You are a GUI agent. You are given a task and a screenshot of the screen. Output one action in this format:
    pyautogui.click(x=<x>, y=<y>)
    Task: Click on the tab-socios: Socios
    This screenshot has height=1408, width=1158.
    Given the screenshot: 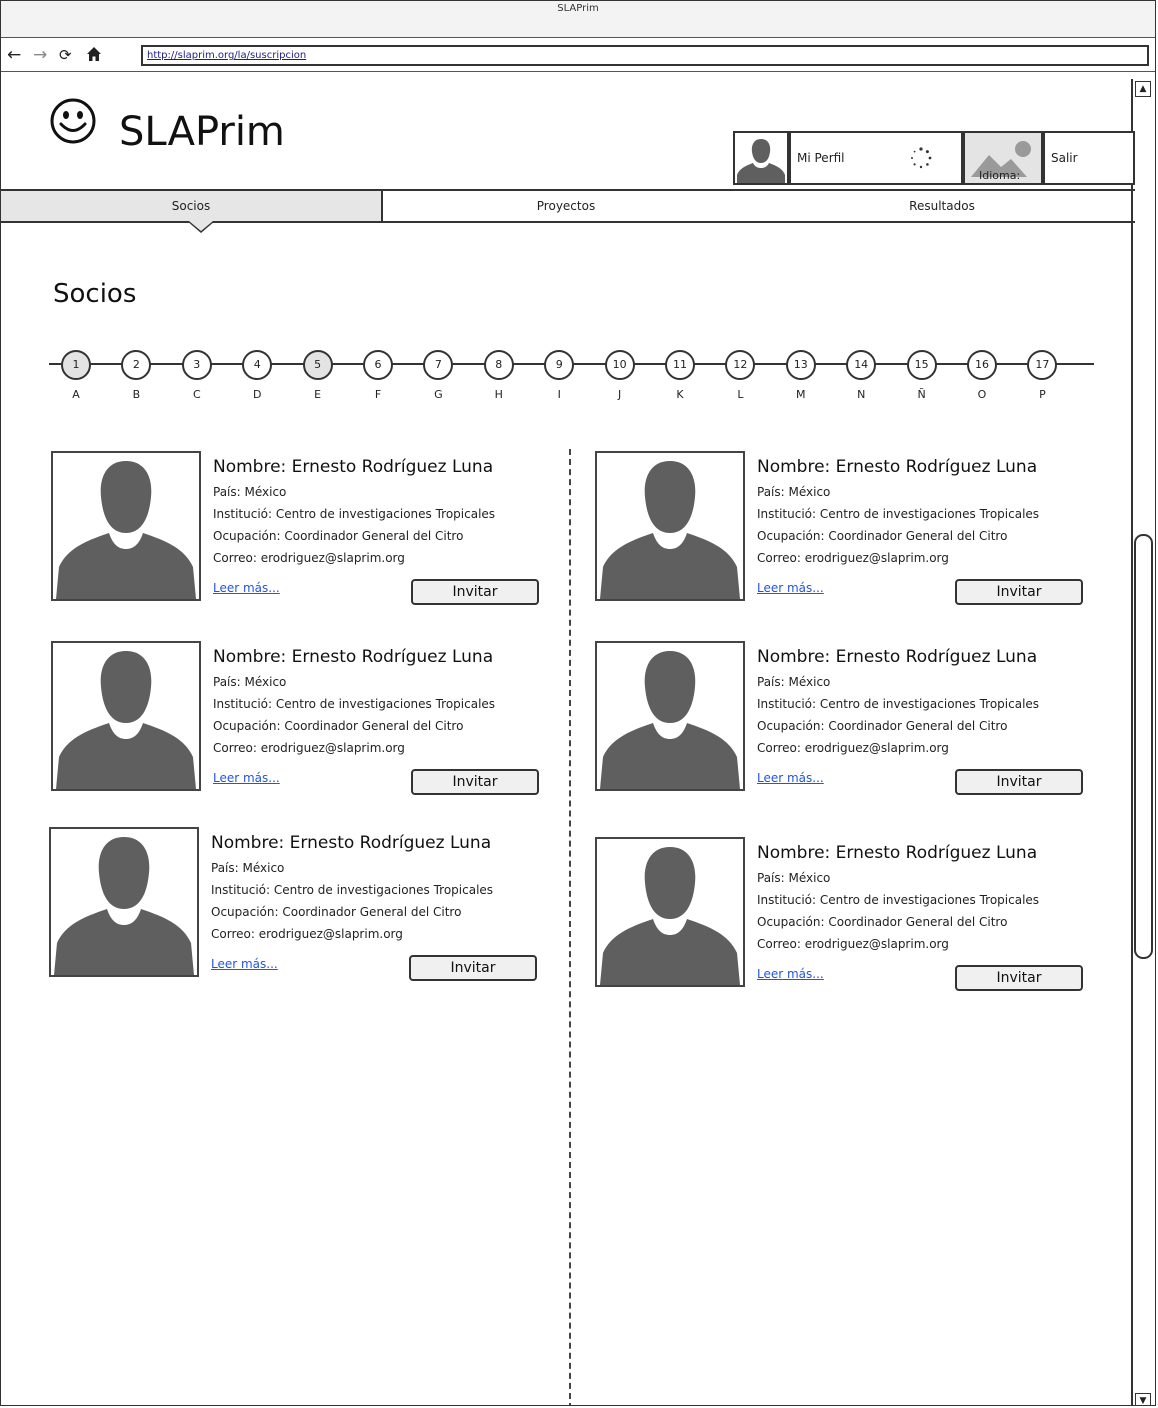 What is the action you would take?
    pyautogui.click(x=192, y=206)
    